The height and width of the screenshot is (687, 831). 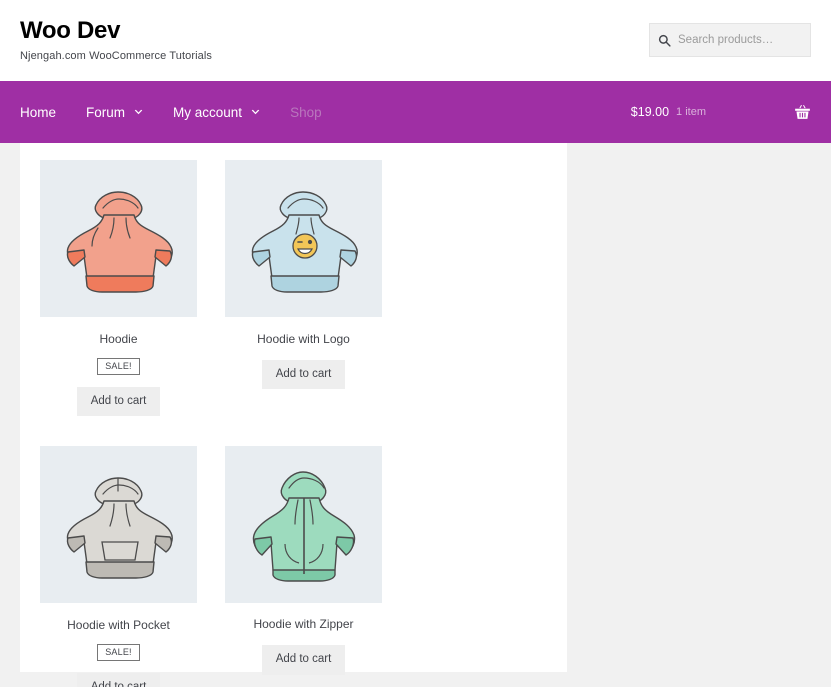 I want to click on nav-item-my-account: My account, so click(x=216, y=112).